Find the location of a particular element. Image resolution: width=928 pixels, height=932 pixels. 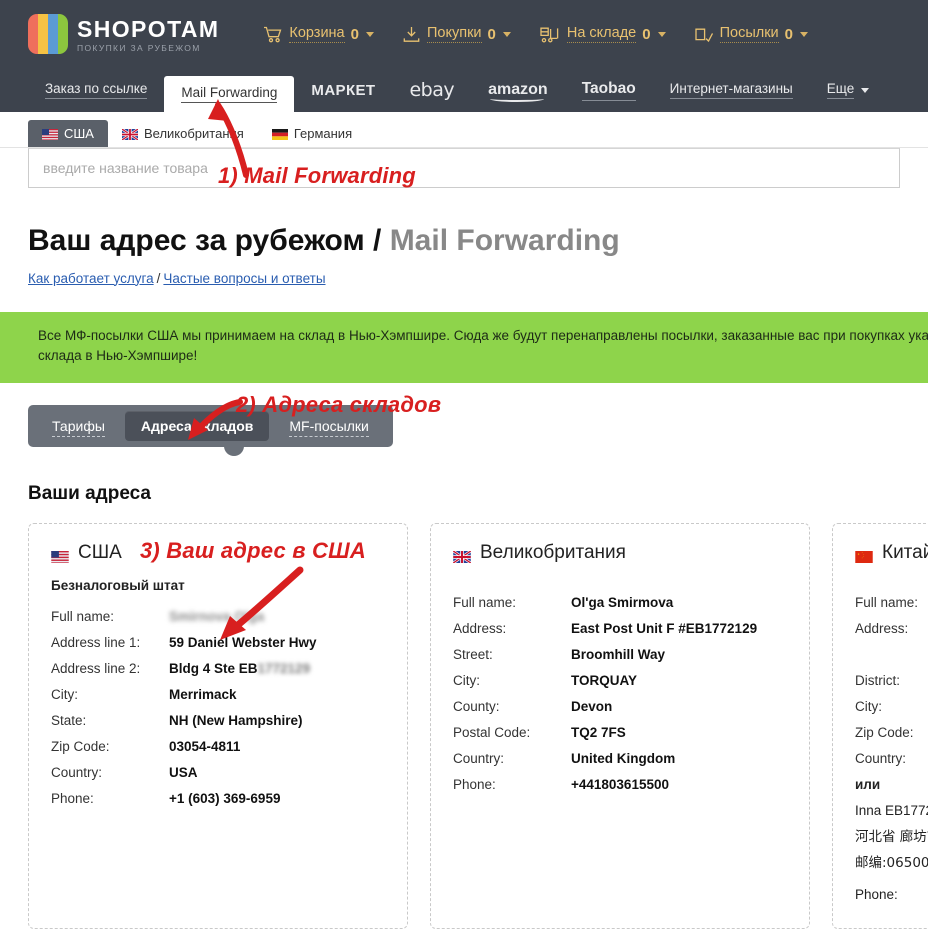

nav-item-purchases: Покупки 0 is located at coordinates (456, 34).